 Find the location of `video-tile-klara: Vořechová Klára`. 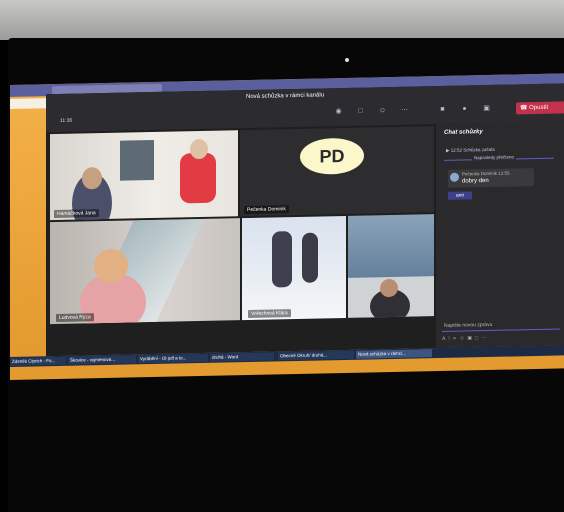

video-tile-klara: Vořechová Klára is located at coordinates (294, 268).